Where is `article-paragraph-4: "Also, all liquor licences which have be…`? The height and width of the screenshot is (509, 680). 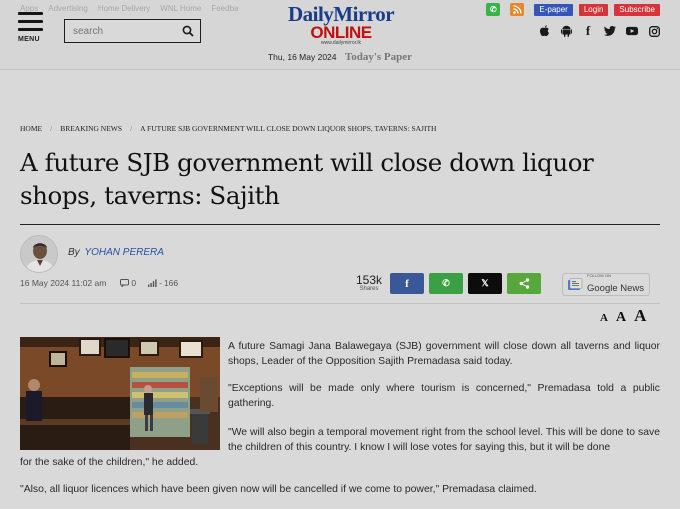
article-paragraph-4: "Also, all liquor licences which have be… is located at coordinates (278, 489).